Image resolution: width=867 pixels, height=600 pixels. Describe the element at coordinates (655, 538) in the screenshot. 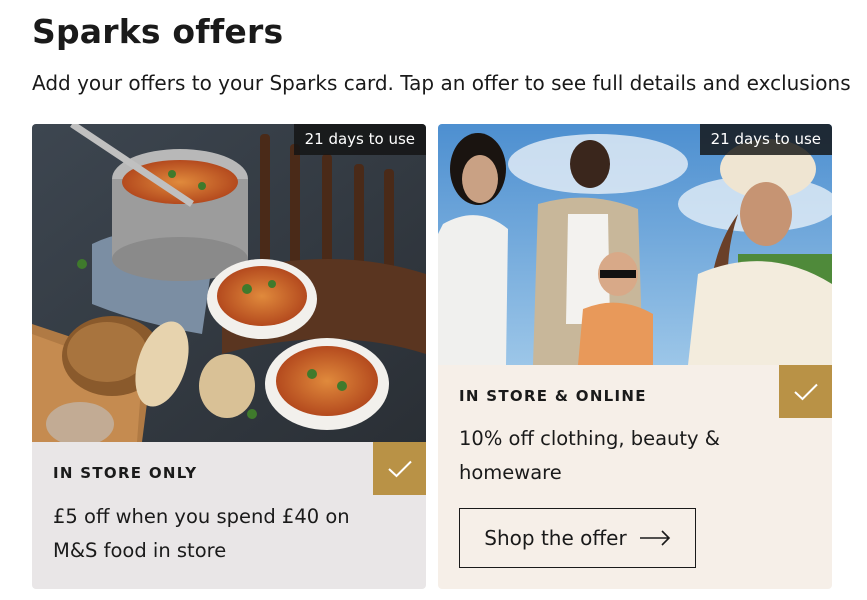

I see `arrow-right-icon` at that location.